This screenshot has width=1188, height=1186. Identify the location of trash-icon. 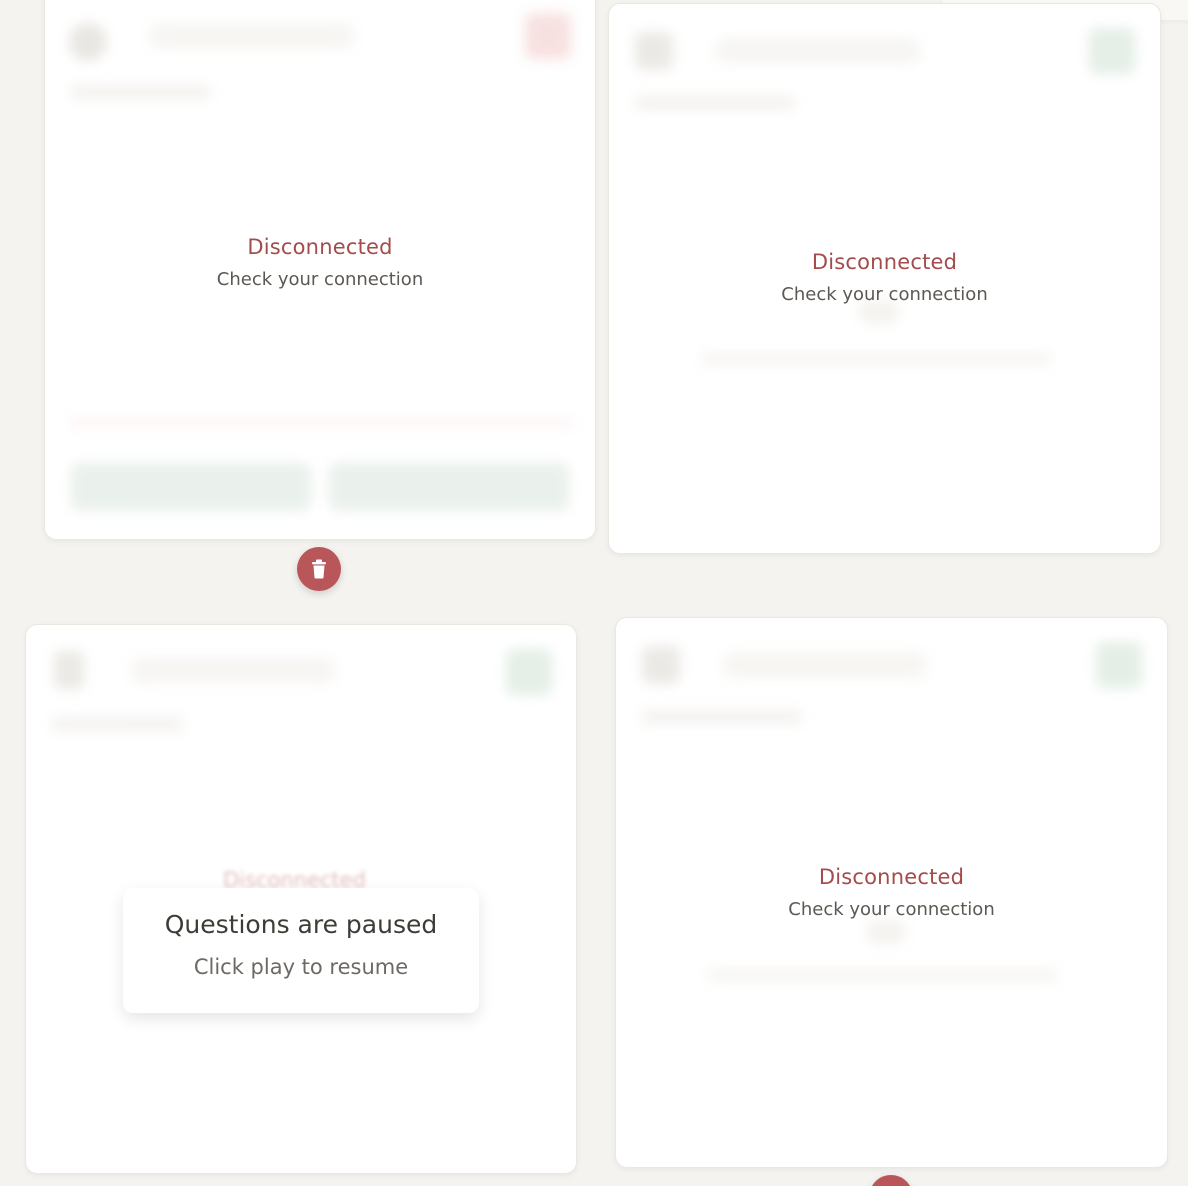
(319, 569).